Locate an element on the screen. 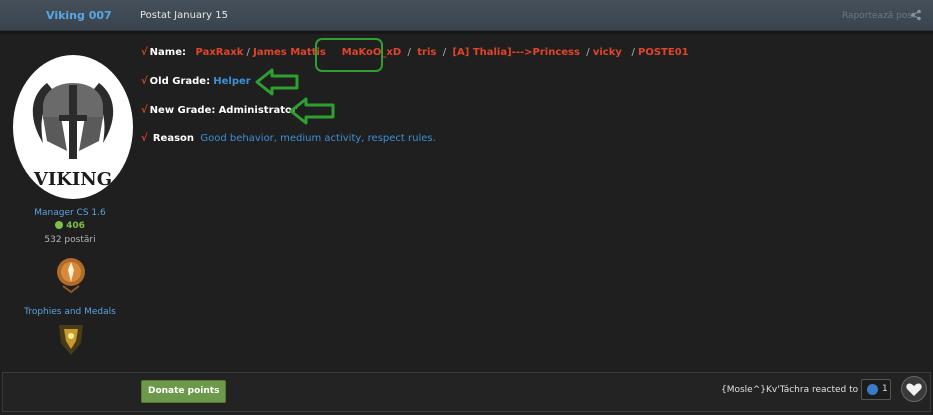  heart-icon is located at coordinates (914, 389).